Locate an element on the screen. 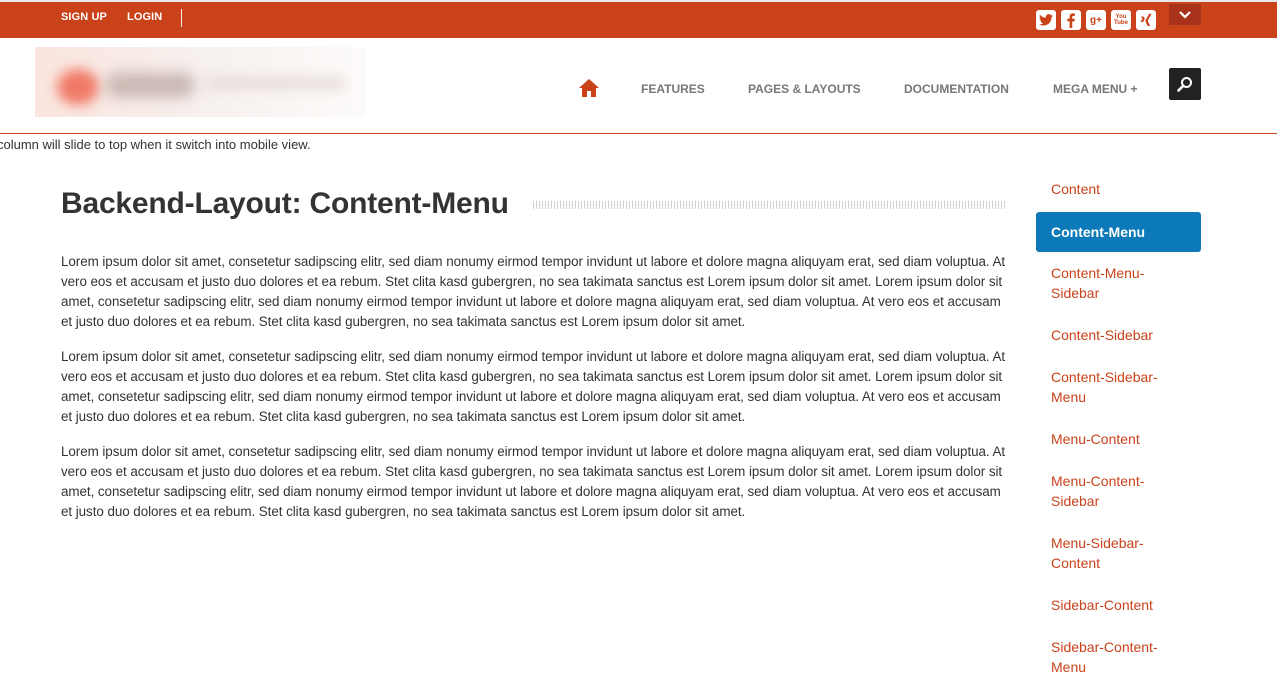 This screenshot has height=691, width=1277. sidebar-item-content-sidebar-menu: Content-Sidebar- Menu is located at coordinates (1118, 388).